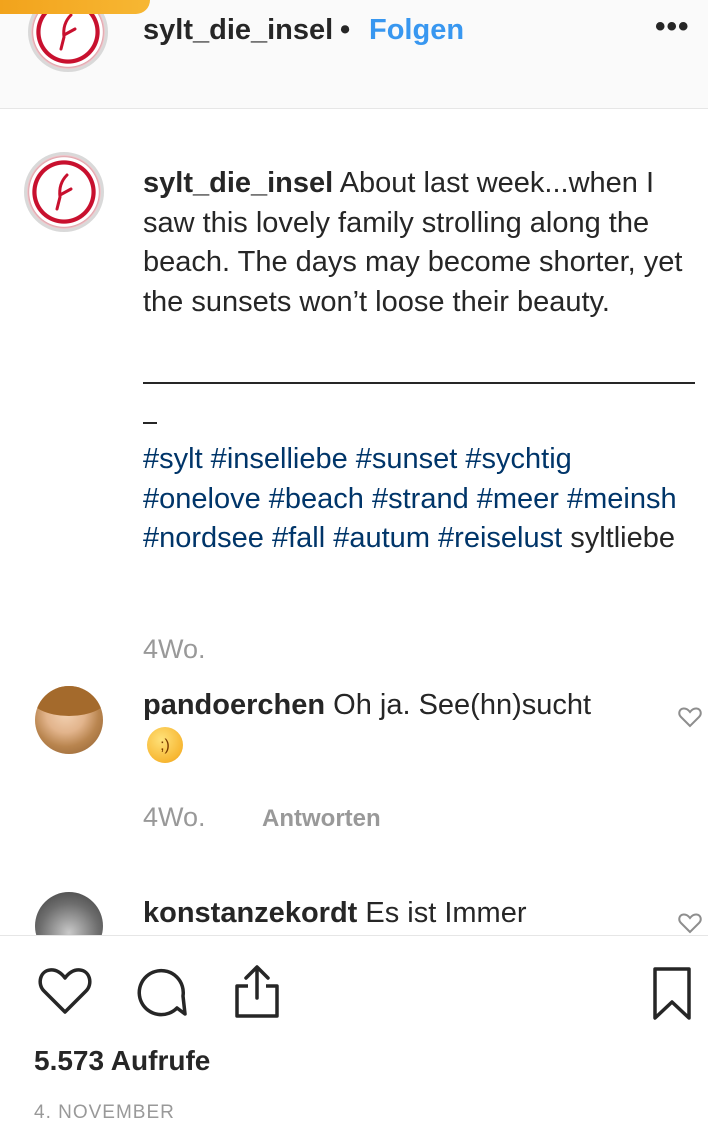 This screenshot has width=708, height=1124. What do you see at coordinates (321, 819) in the screenshot?
I see `reply-button: Antworten` at bounding box center [321, 819].